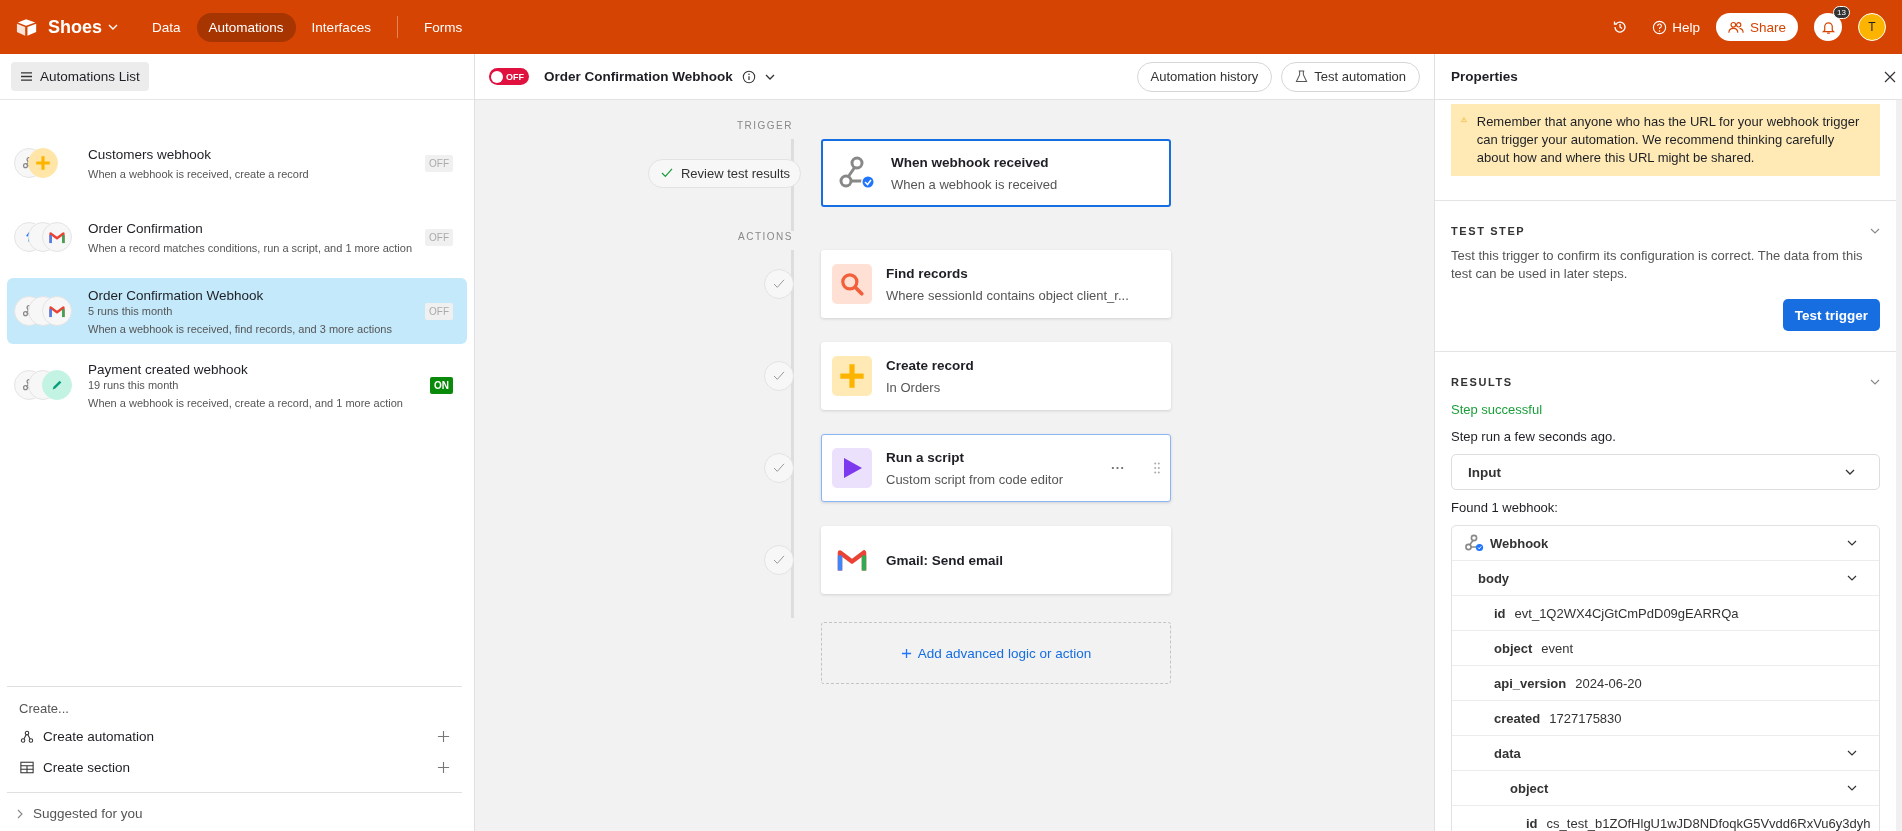 This screenshot has height=831, width=1902. Describe the element at coordinates (26, 76) in the screenshot. I see `menu-icon` at that location.